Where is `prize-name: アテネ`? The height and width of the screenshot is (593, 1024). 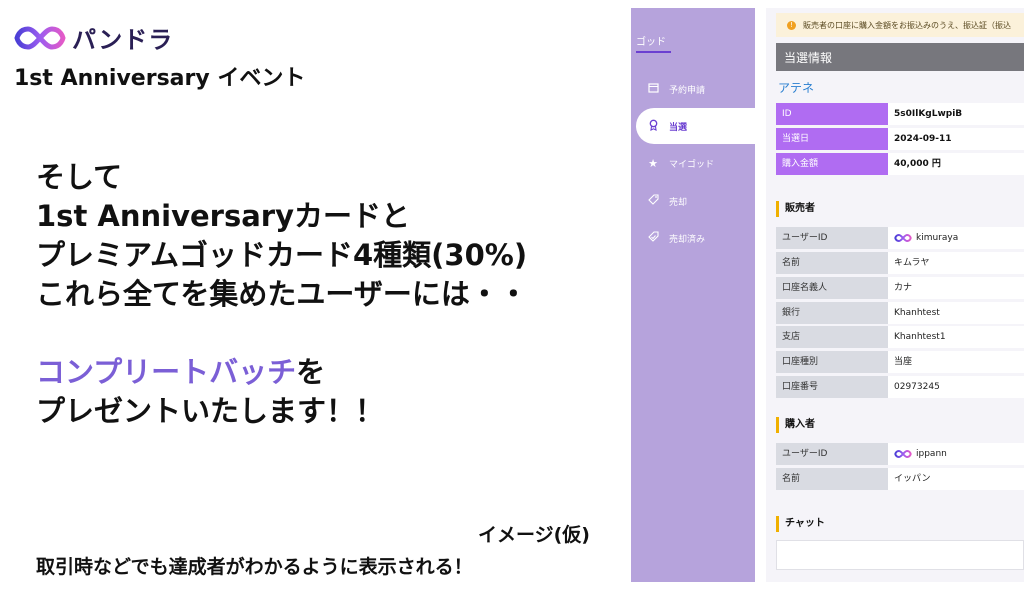 prize-name: アテネ is located at coordinates (796, 88).